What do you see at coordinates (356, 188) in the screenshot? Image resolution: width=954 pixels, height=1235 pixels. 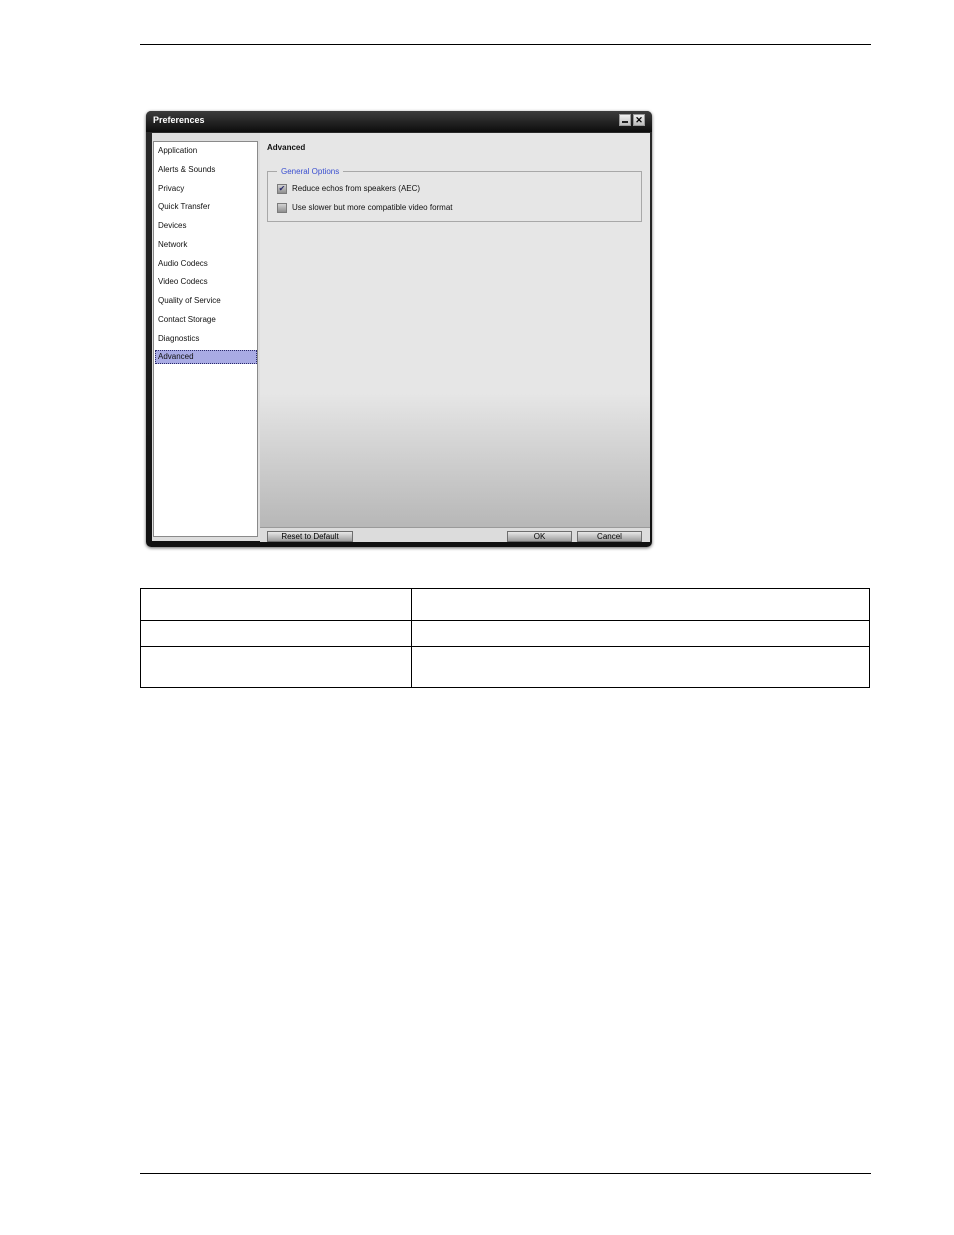 I see `aec-label: Reduce echos from speakers (AEC)` at bounding box center [356, 188].